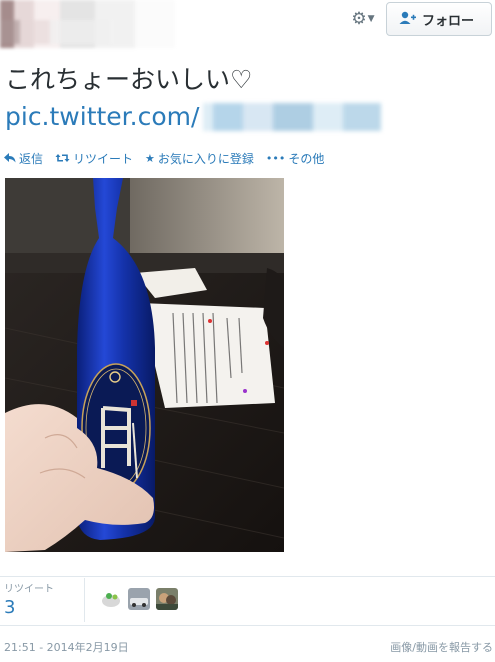 The width and height of the screenshot is (495, 662). I want to click on retweet-icon, so click(62, 159).